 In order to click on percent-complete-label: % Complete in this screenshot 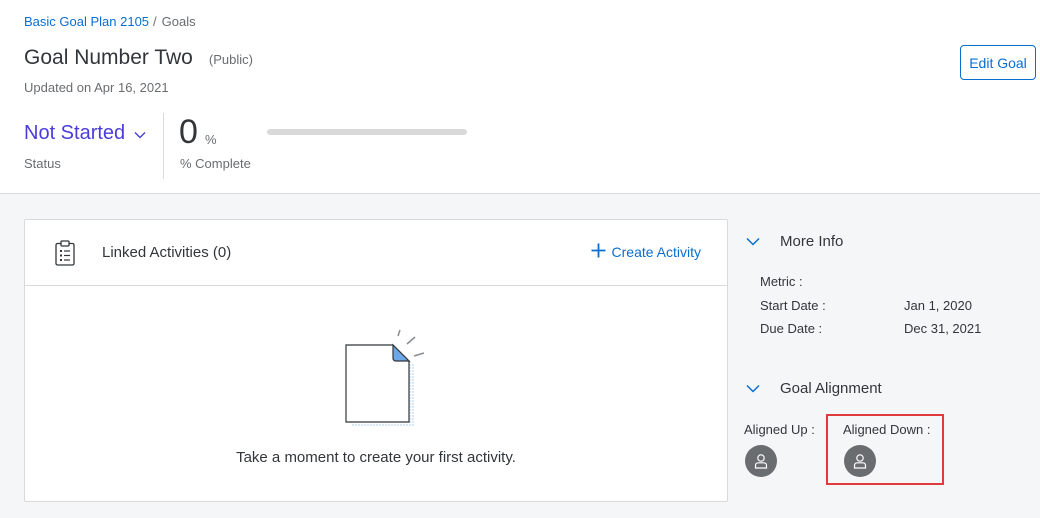, I will do `click(215, 163)`.